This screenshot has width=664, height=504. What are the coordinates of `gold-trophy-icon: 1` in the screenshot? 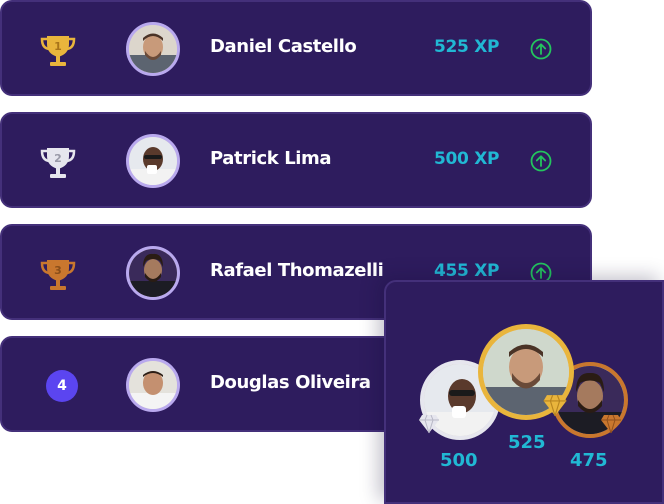 It's located at (58, 50).